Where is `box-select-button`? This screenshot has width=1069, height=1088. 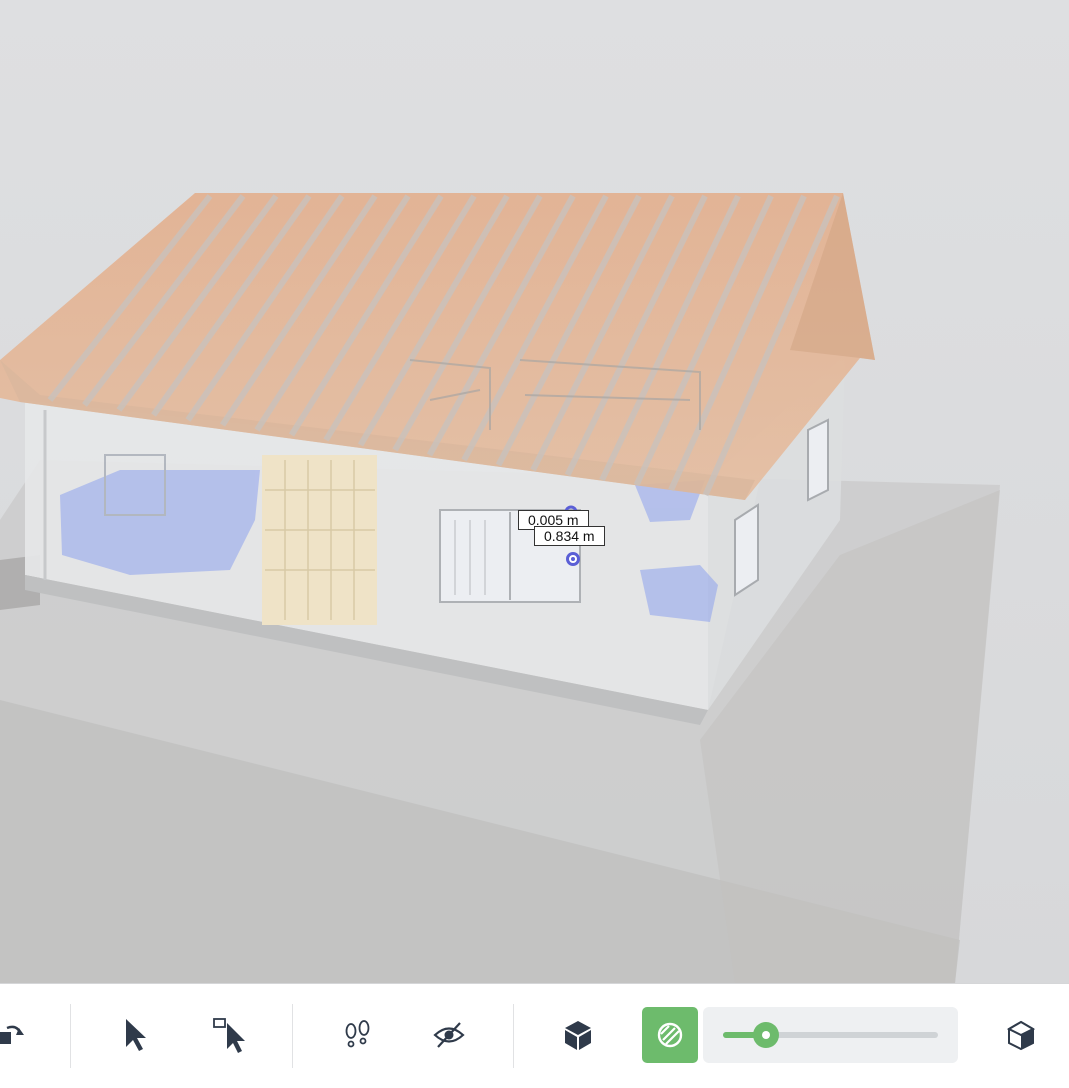 box-select-button is located at coordinates (230, 1035).